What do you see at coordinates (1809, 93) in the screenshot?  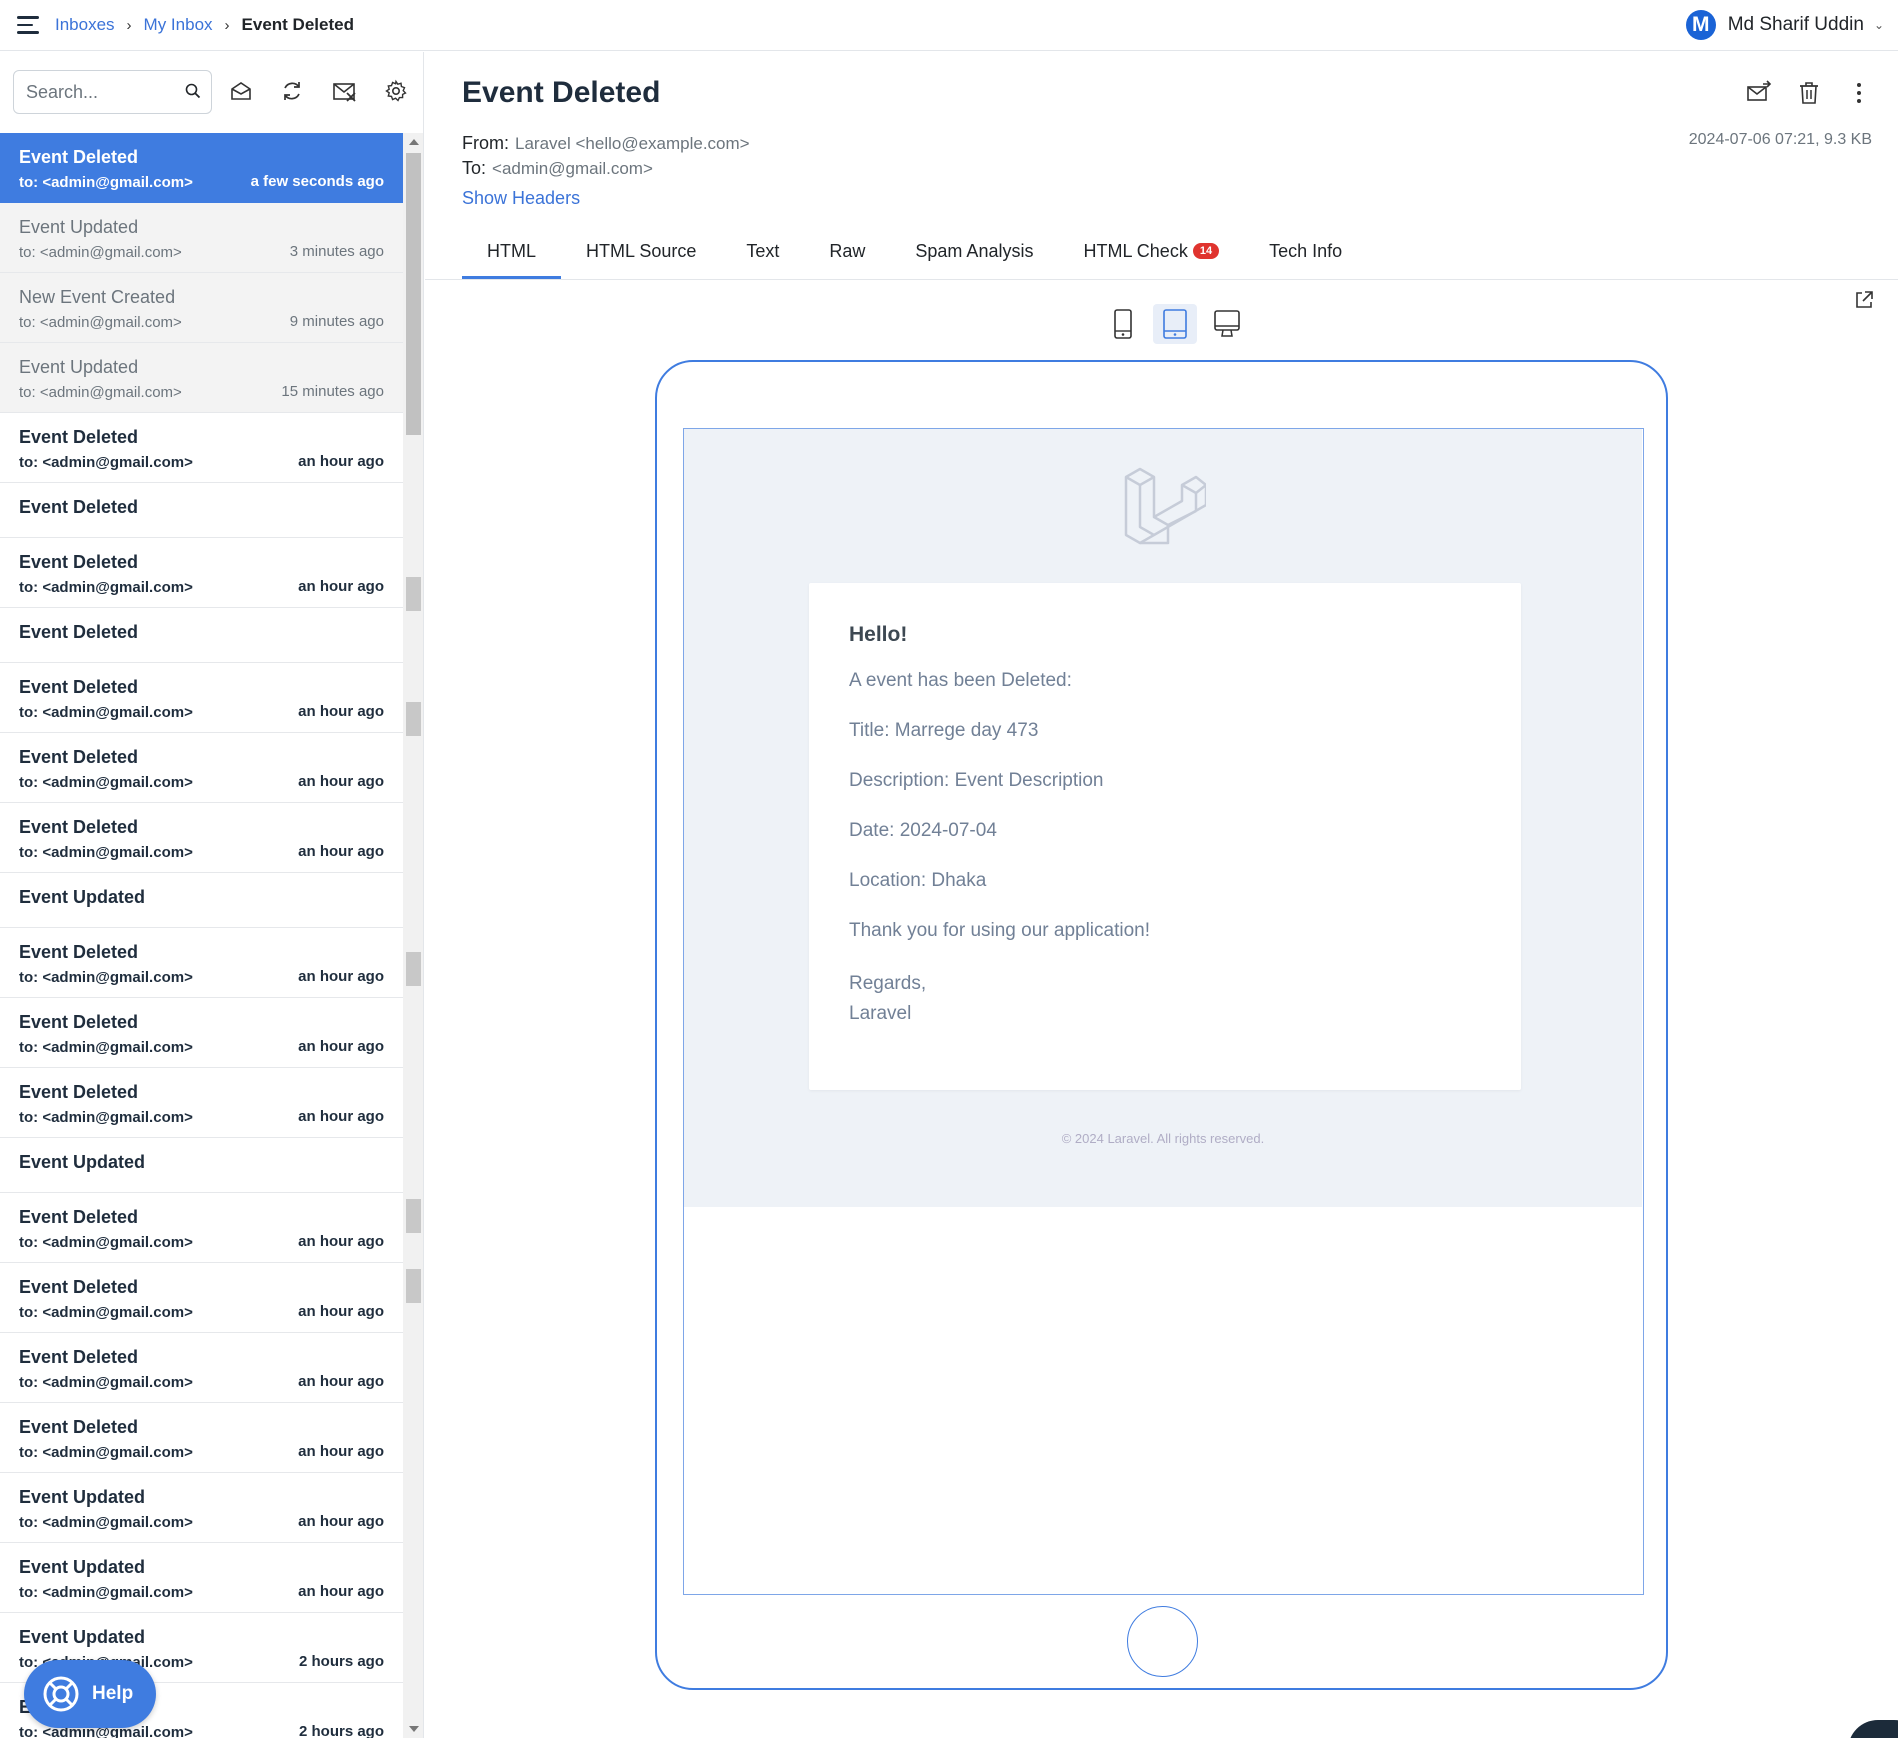 I see `trash-icon` at bounding box center [1809, 93].